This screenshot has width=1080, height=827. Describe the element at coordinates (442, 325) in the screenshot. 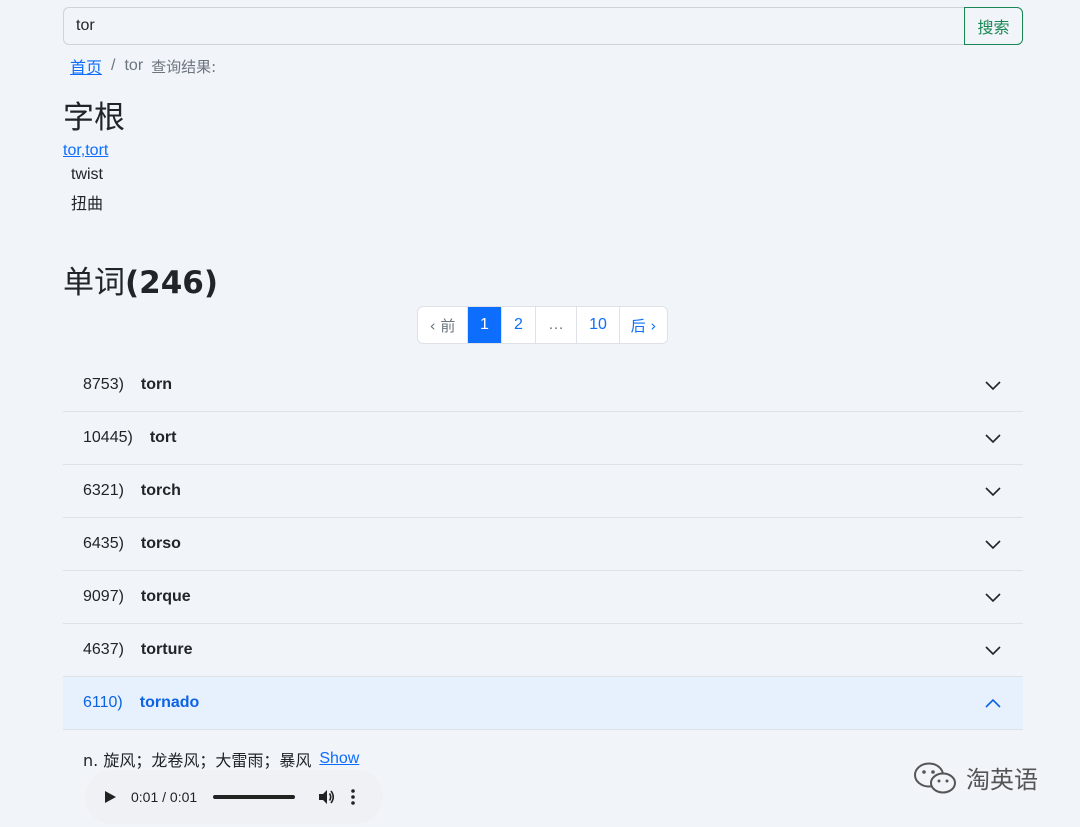

I see `pagination-prev: ‹ 前` at that location.